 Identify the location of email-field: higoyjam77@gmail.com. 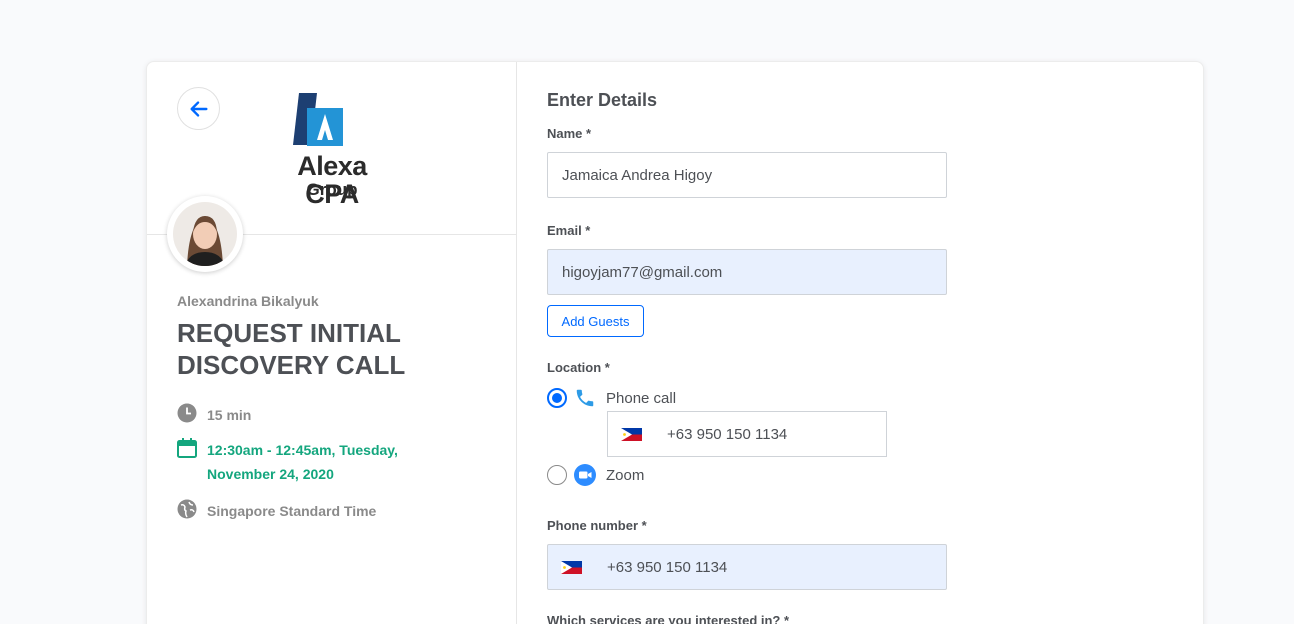
(747, 272).